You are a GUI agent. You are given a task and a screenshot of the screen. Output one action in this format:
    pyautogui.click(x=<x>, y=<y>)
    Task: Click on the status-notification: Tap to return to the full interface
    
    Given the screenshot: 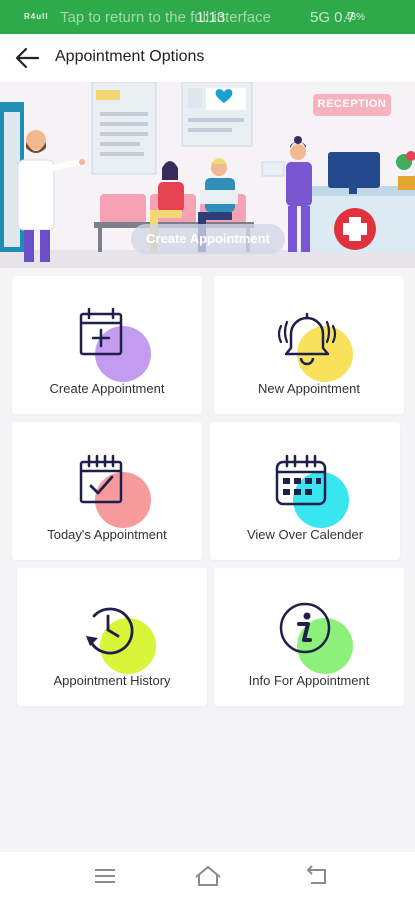 What is the action you would take?
    pyautogui.click(x=165, y=17)
    